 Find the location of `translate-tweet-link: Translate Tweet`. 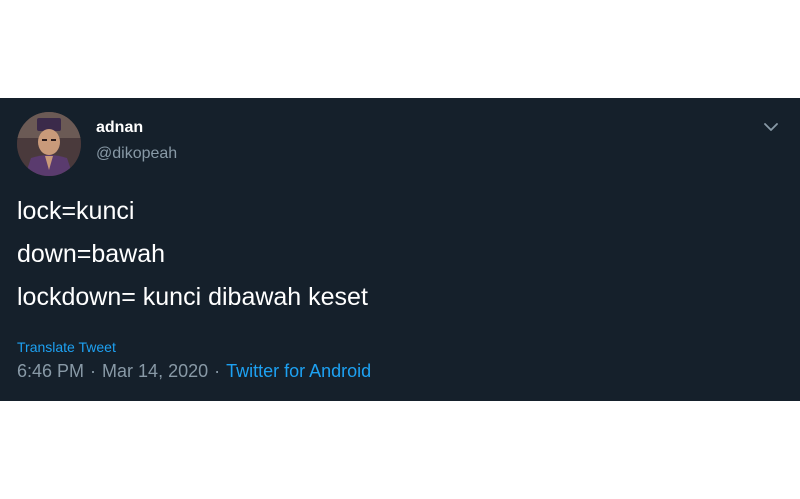

translate-tweet-link: Translate Tweet is located at coordinates (66, 347).